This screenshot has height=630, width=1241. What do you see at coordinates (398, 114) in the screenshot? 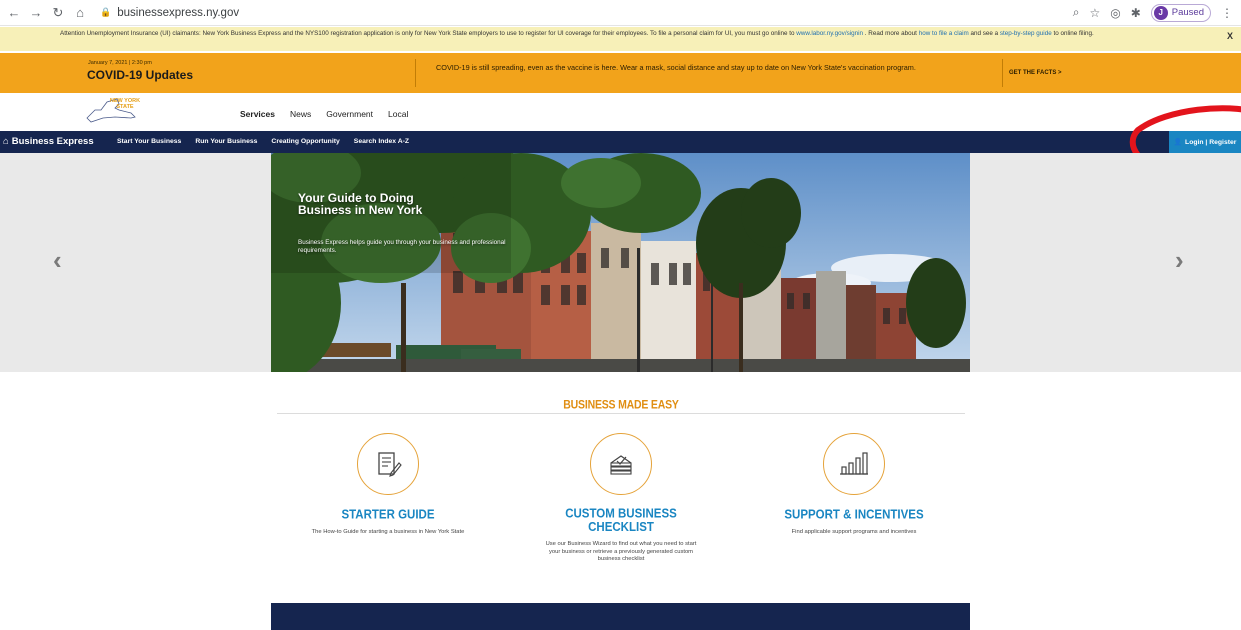
I see `nav-local: Local` at bounding box center [398, 114].